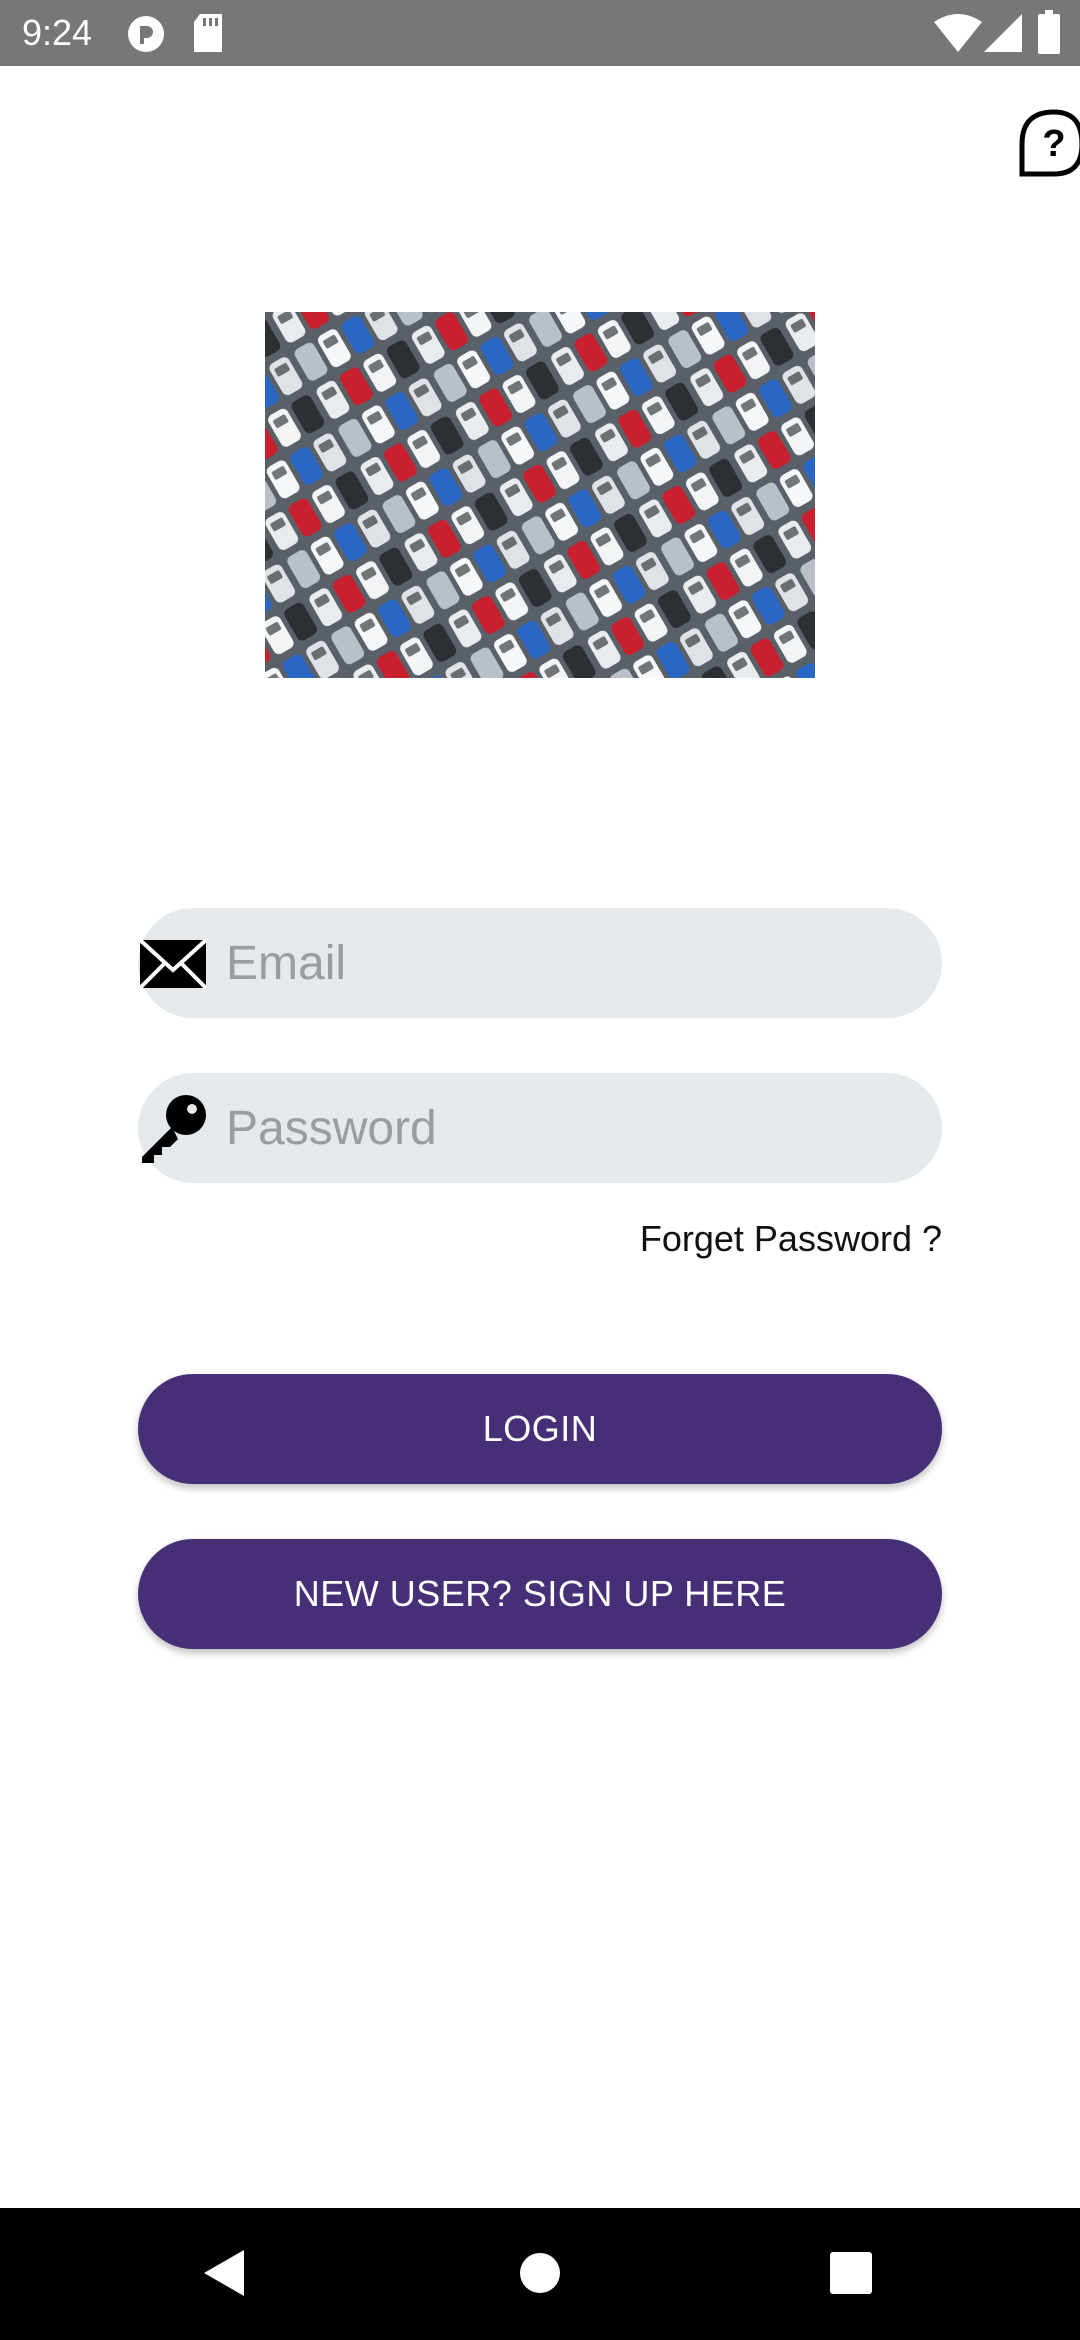 The width and height of the screenshot is (1080, 2340). Describe the element at coordinates (173, 964) in the screenshot. I see `envelope-icon` at that location.